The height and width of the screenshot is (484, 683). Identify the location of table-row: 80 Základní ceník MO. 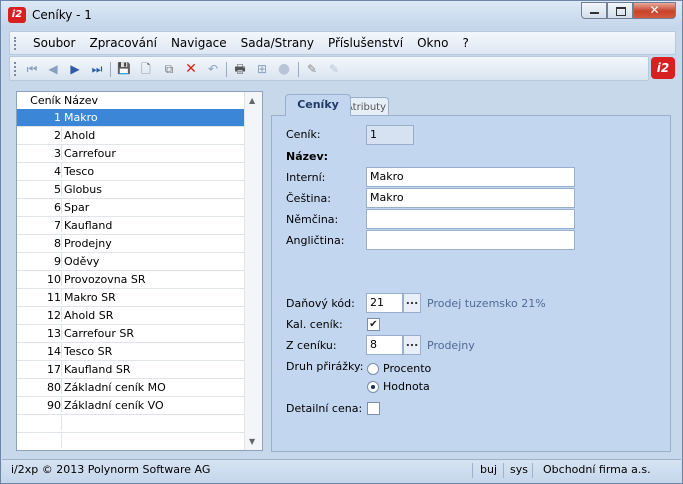
(131, 388).